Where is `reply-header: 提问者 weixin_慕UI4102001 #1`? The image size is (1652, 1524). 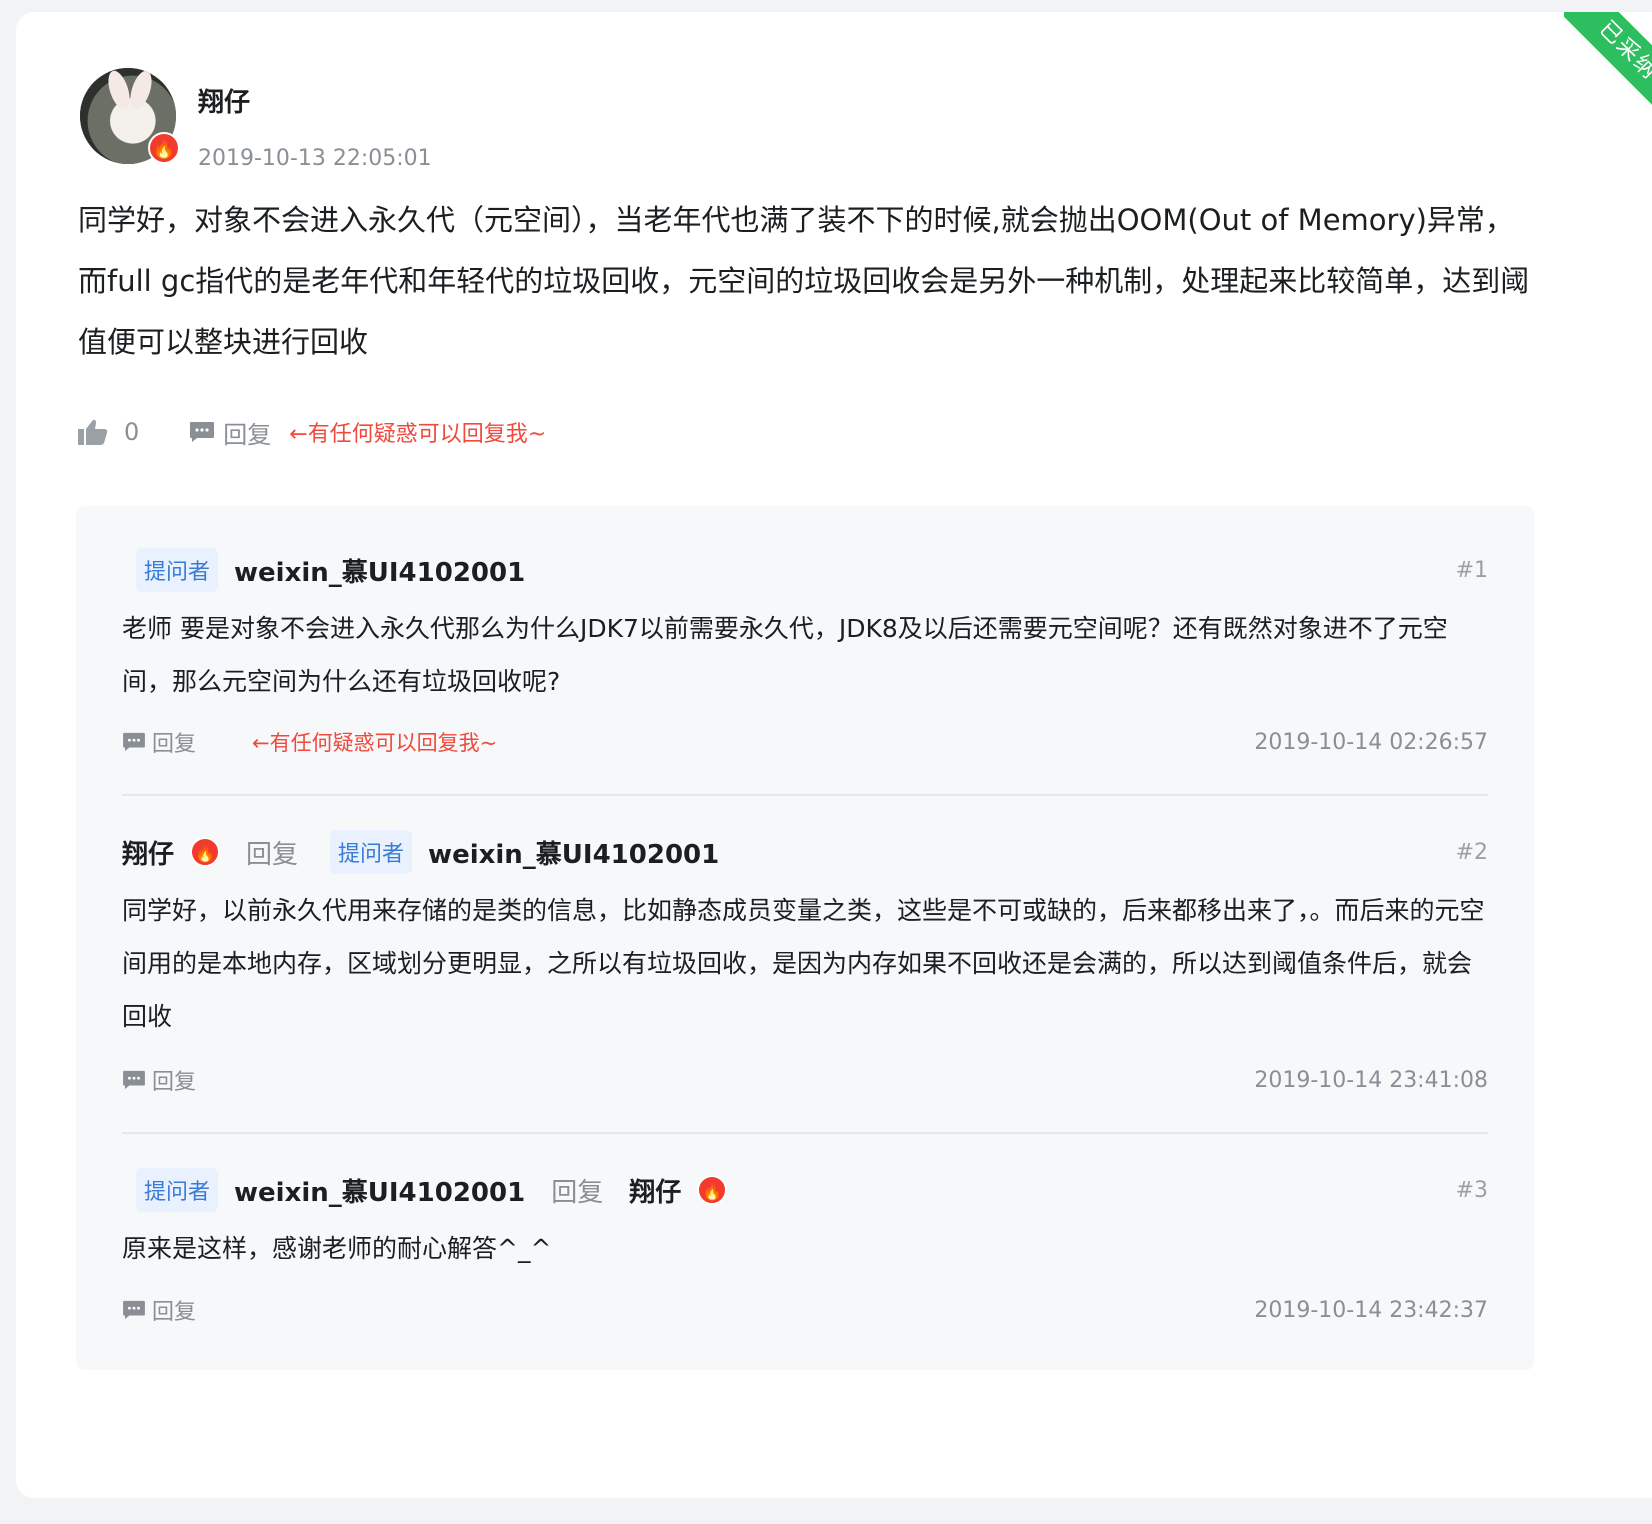
reply-header: 提问者 weixin_慕UI4102001 #1 is located at coordinates (805, 570).